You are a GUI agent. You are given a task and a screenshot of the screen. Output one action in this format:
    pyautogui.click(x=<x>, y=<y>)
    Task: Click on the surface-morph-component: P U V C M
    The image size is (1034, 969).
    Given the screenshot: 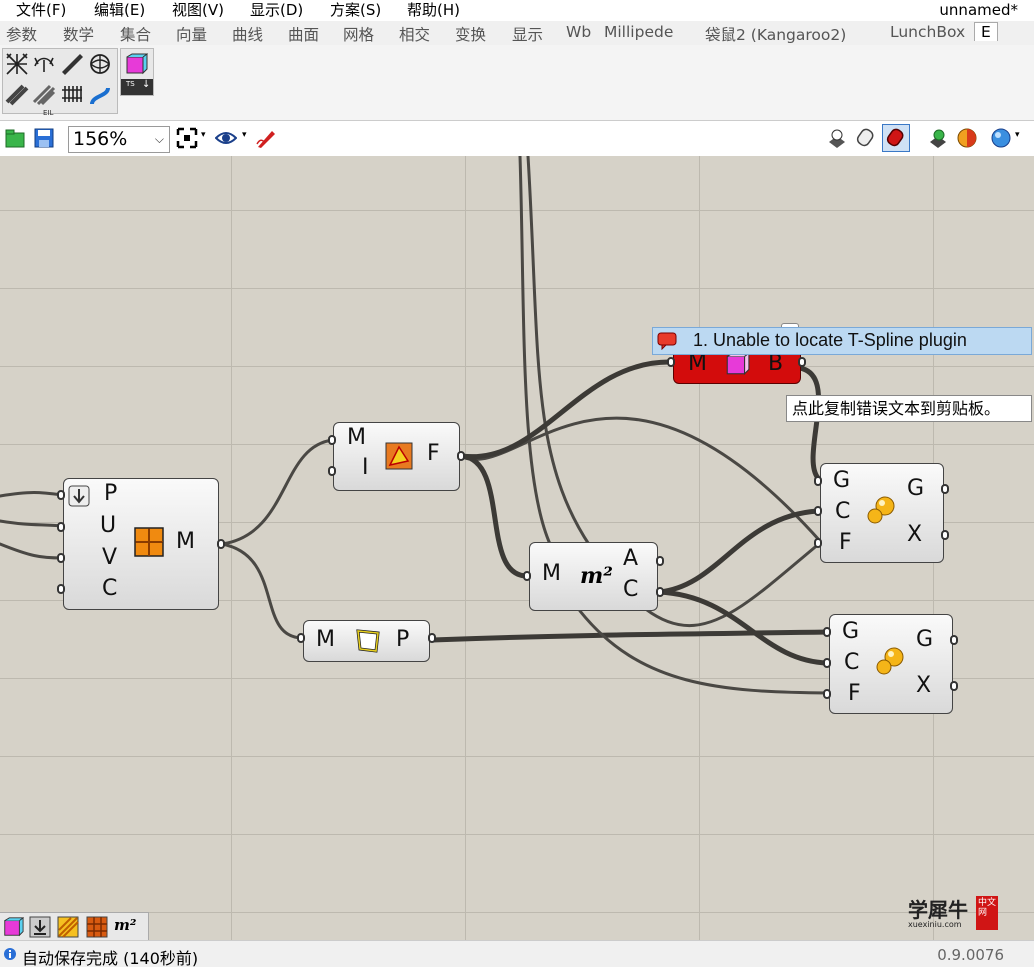 What is the action you would take?
    pyautogui.click(x=141, y=544)
    